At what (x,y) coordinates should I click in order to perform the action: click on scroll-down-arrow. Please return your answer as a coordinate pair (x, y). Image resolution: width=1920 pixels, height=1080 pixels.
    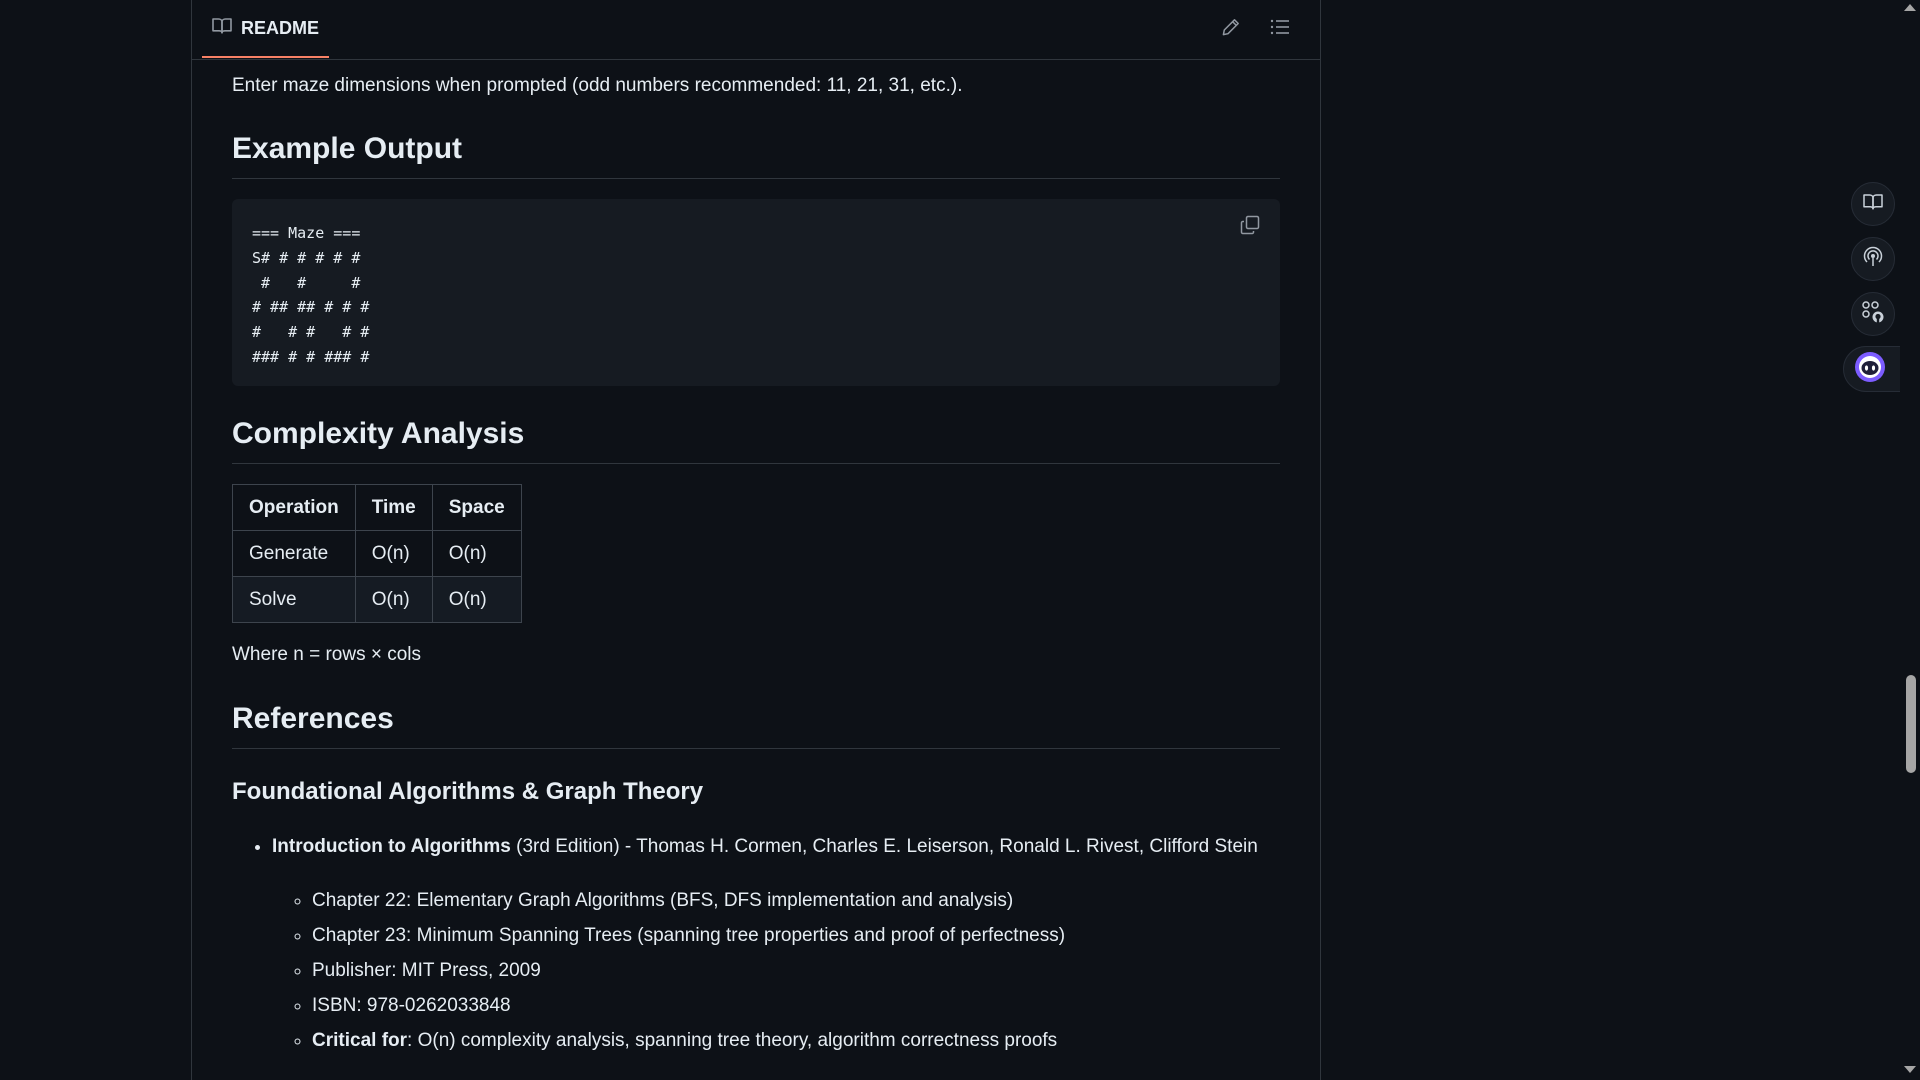
    Looking at the image, I should click on (1910, 1069).